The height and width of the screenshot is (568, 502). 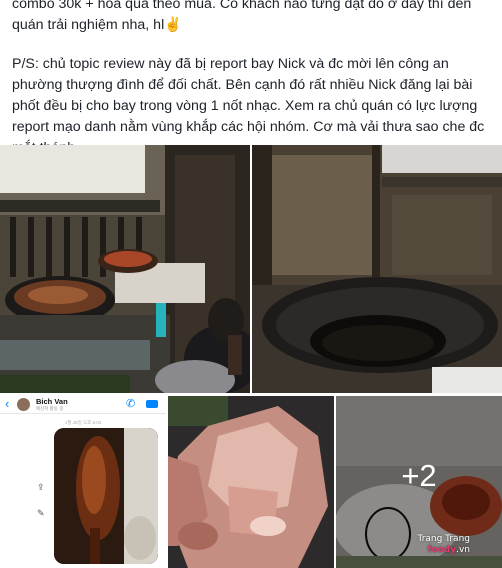 I want to click on chat-timestamp: 1월 28일 오후 6:03, so click(x=83, y=422).